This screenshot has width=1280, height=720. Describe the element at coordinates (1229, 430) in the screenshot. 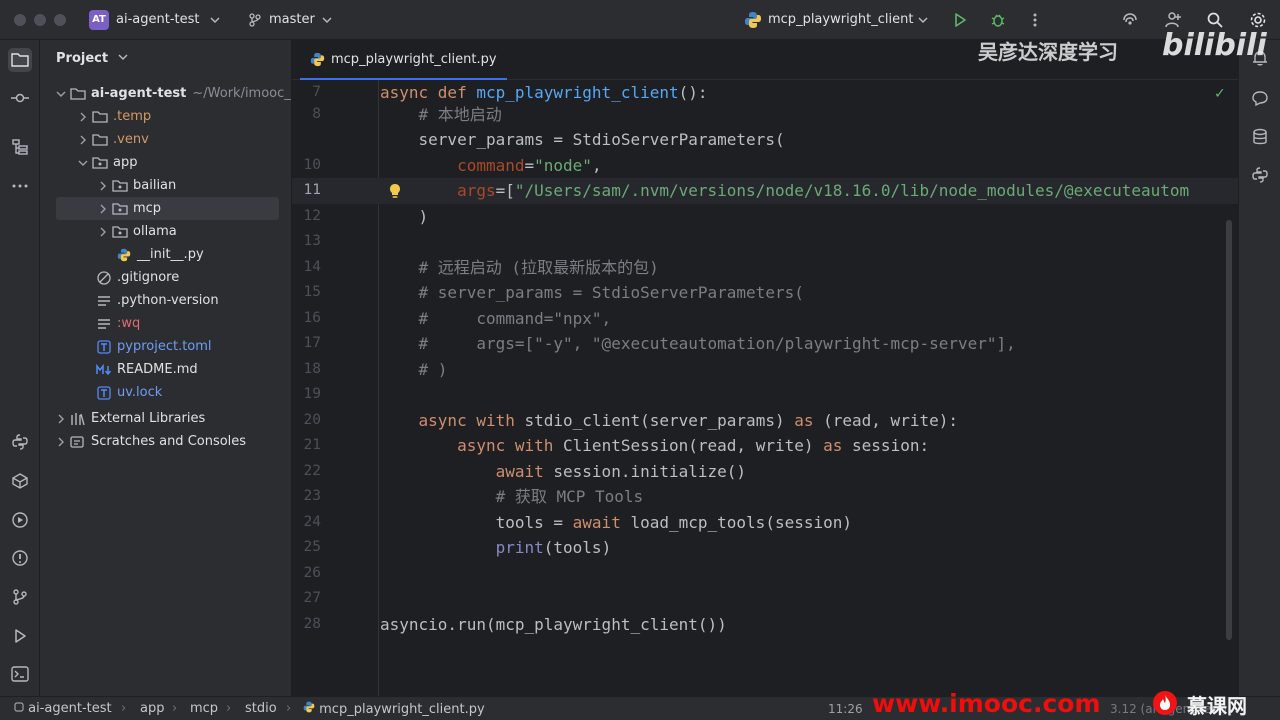

I see `editor-scrollbar` at that location.